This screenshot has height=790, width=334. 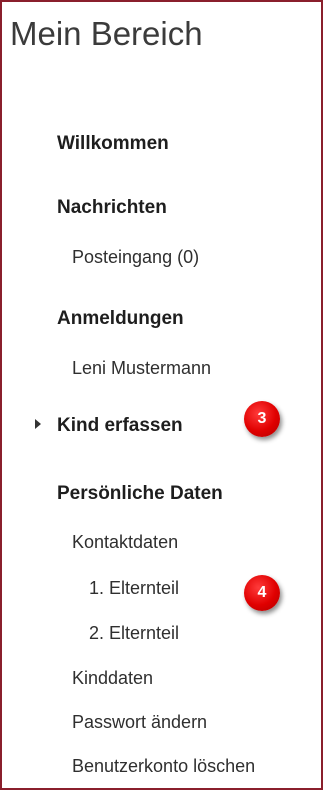 I want to click on nav-change-password: Passwort ändern, so click(x=139, y=722).